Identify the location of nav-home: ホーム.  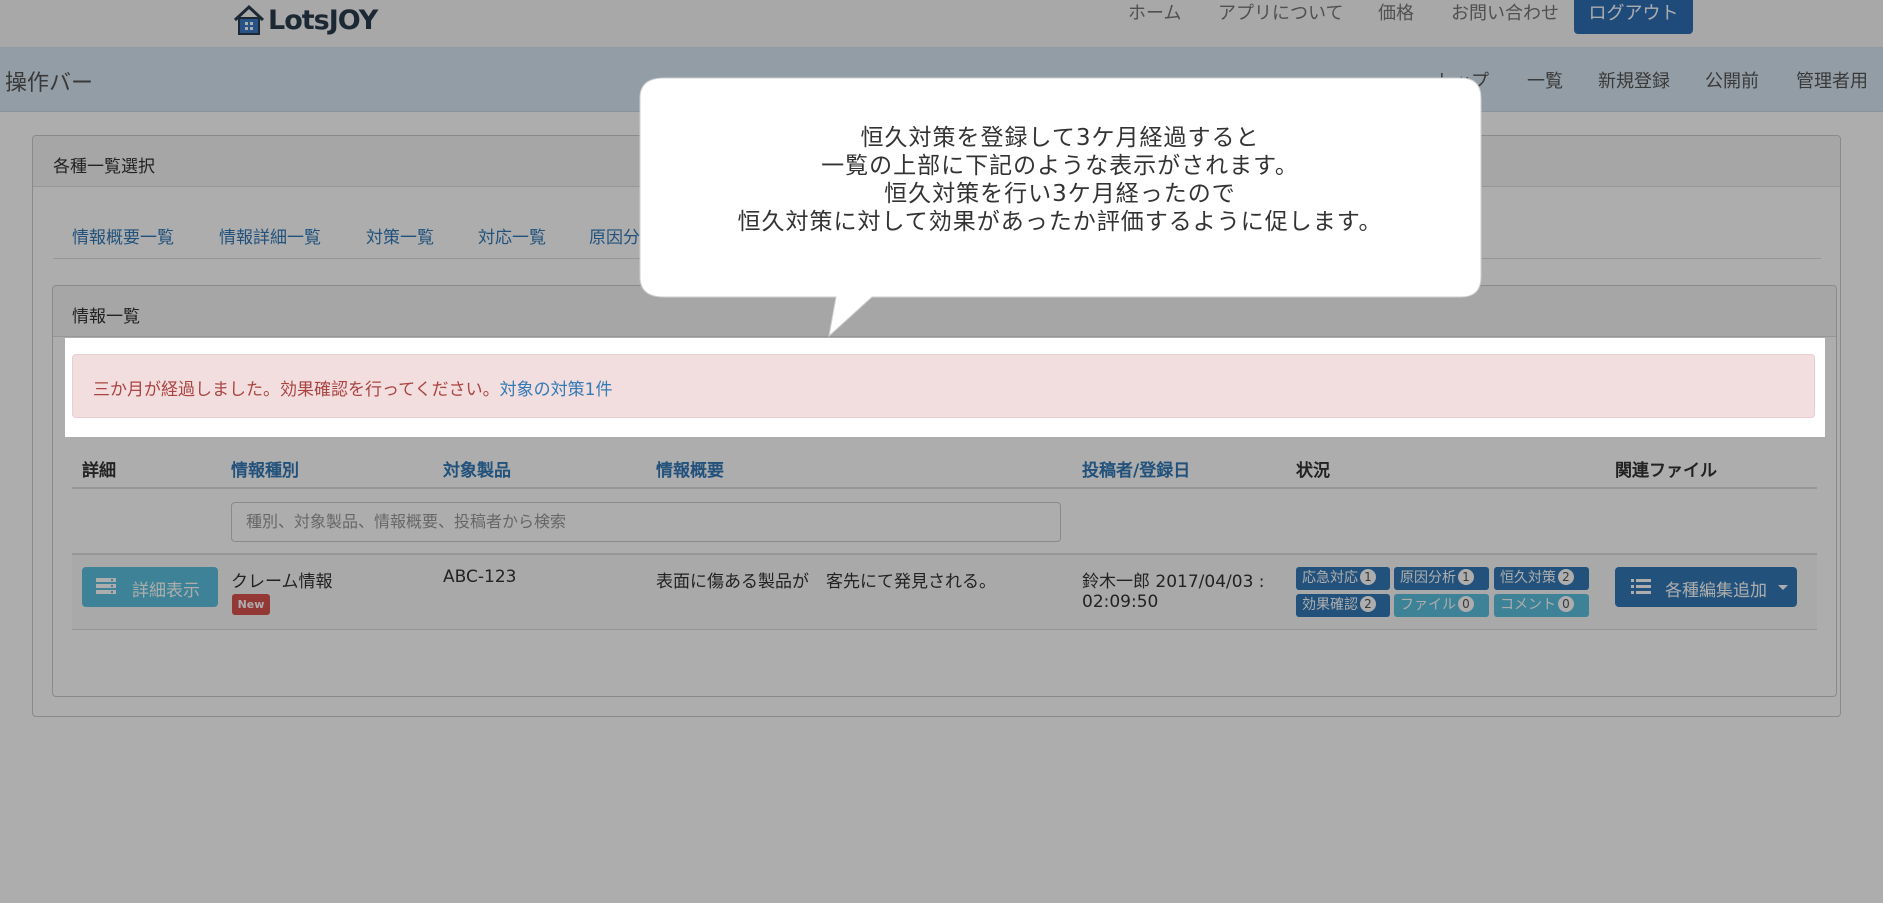
(1154, 17).